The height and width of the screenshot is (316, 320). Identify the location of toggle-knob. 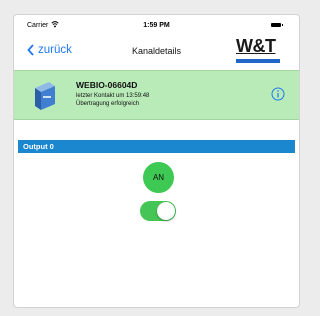
(166, 211).